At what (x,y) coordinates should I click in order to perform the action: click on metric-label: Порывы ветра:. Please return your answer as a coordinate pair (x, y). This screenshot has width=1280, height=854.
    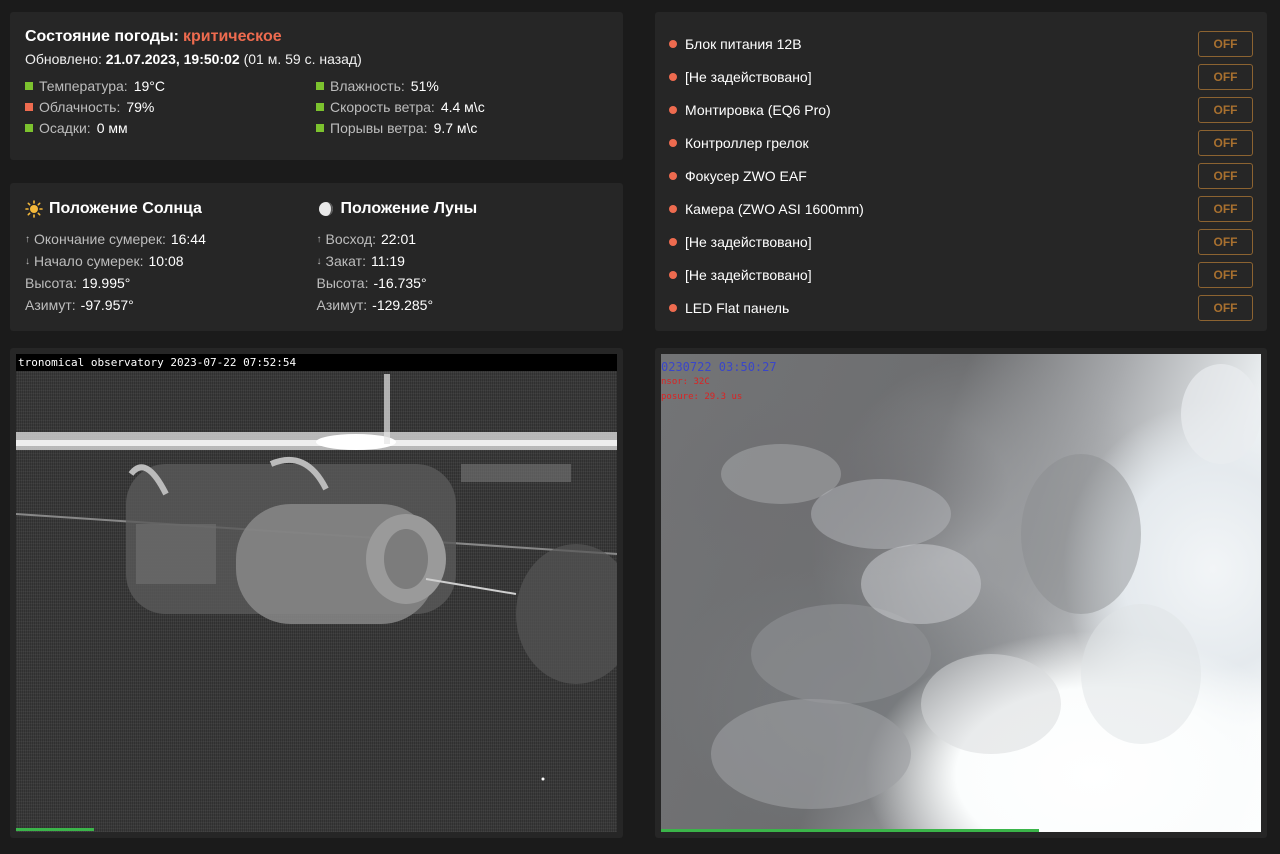
    Looking at the image, I should click on (379, 127).